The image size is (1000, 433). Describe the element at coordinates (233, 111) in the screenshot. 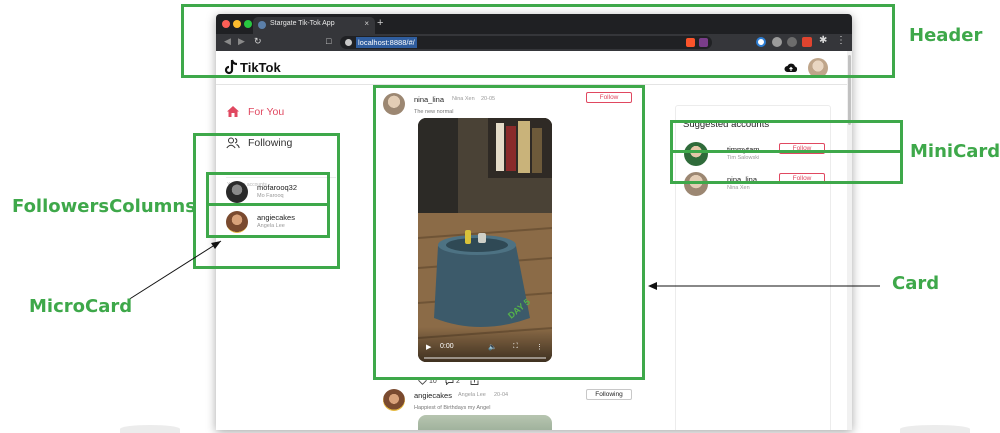

I see `home-icon` at that location.